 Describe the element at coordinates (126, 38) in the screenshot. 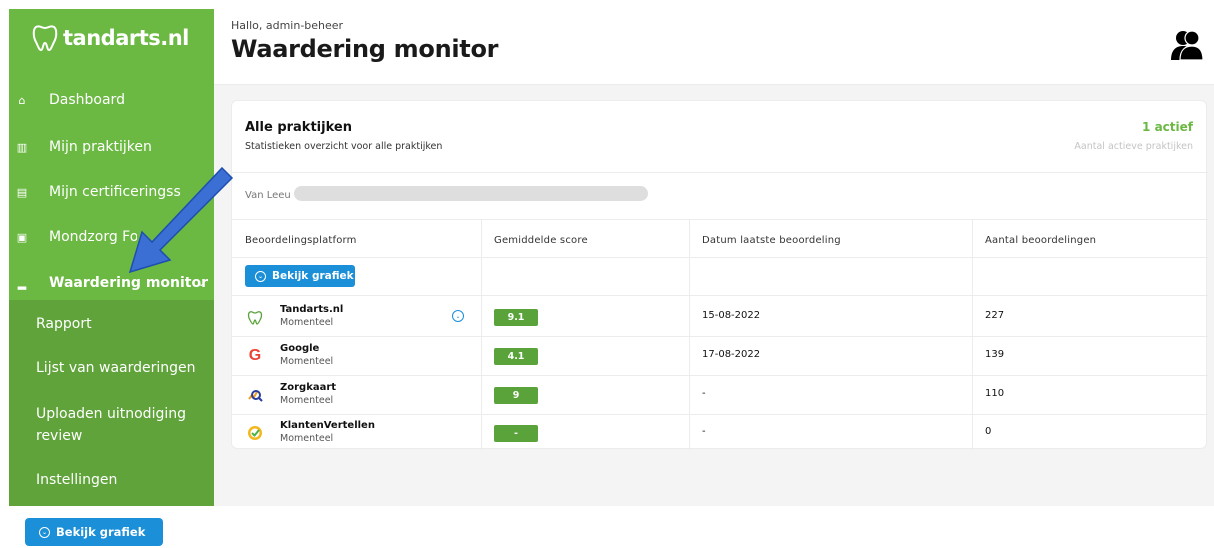

I see `logo-text: tandarts.nl` at that location.